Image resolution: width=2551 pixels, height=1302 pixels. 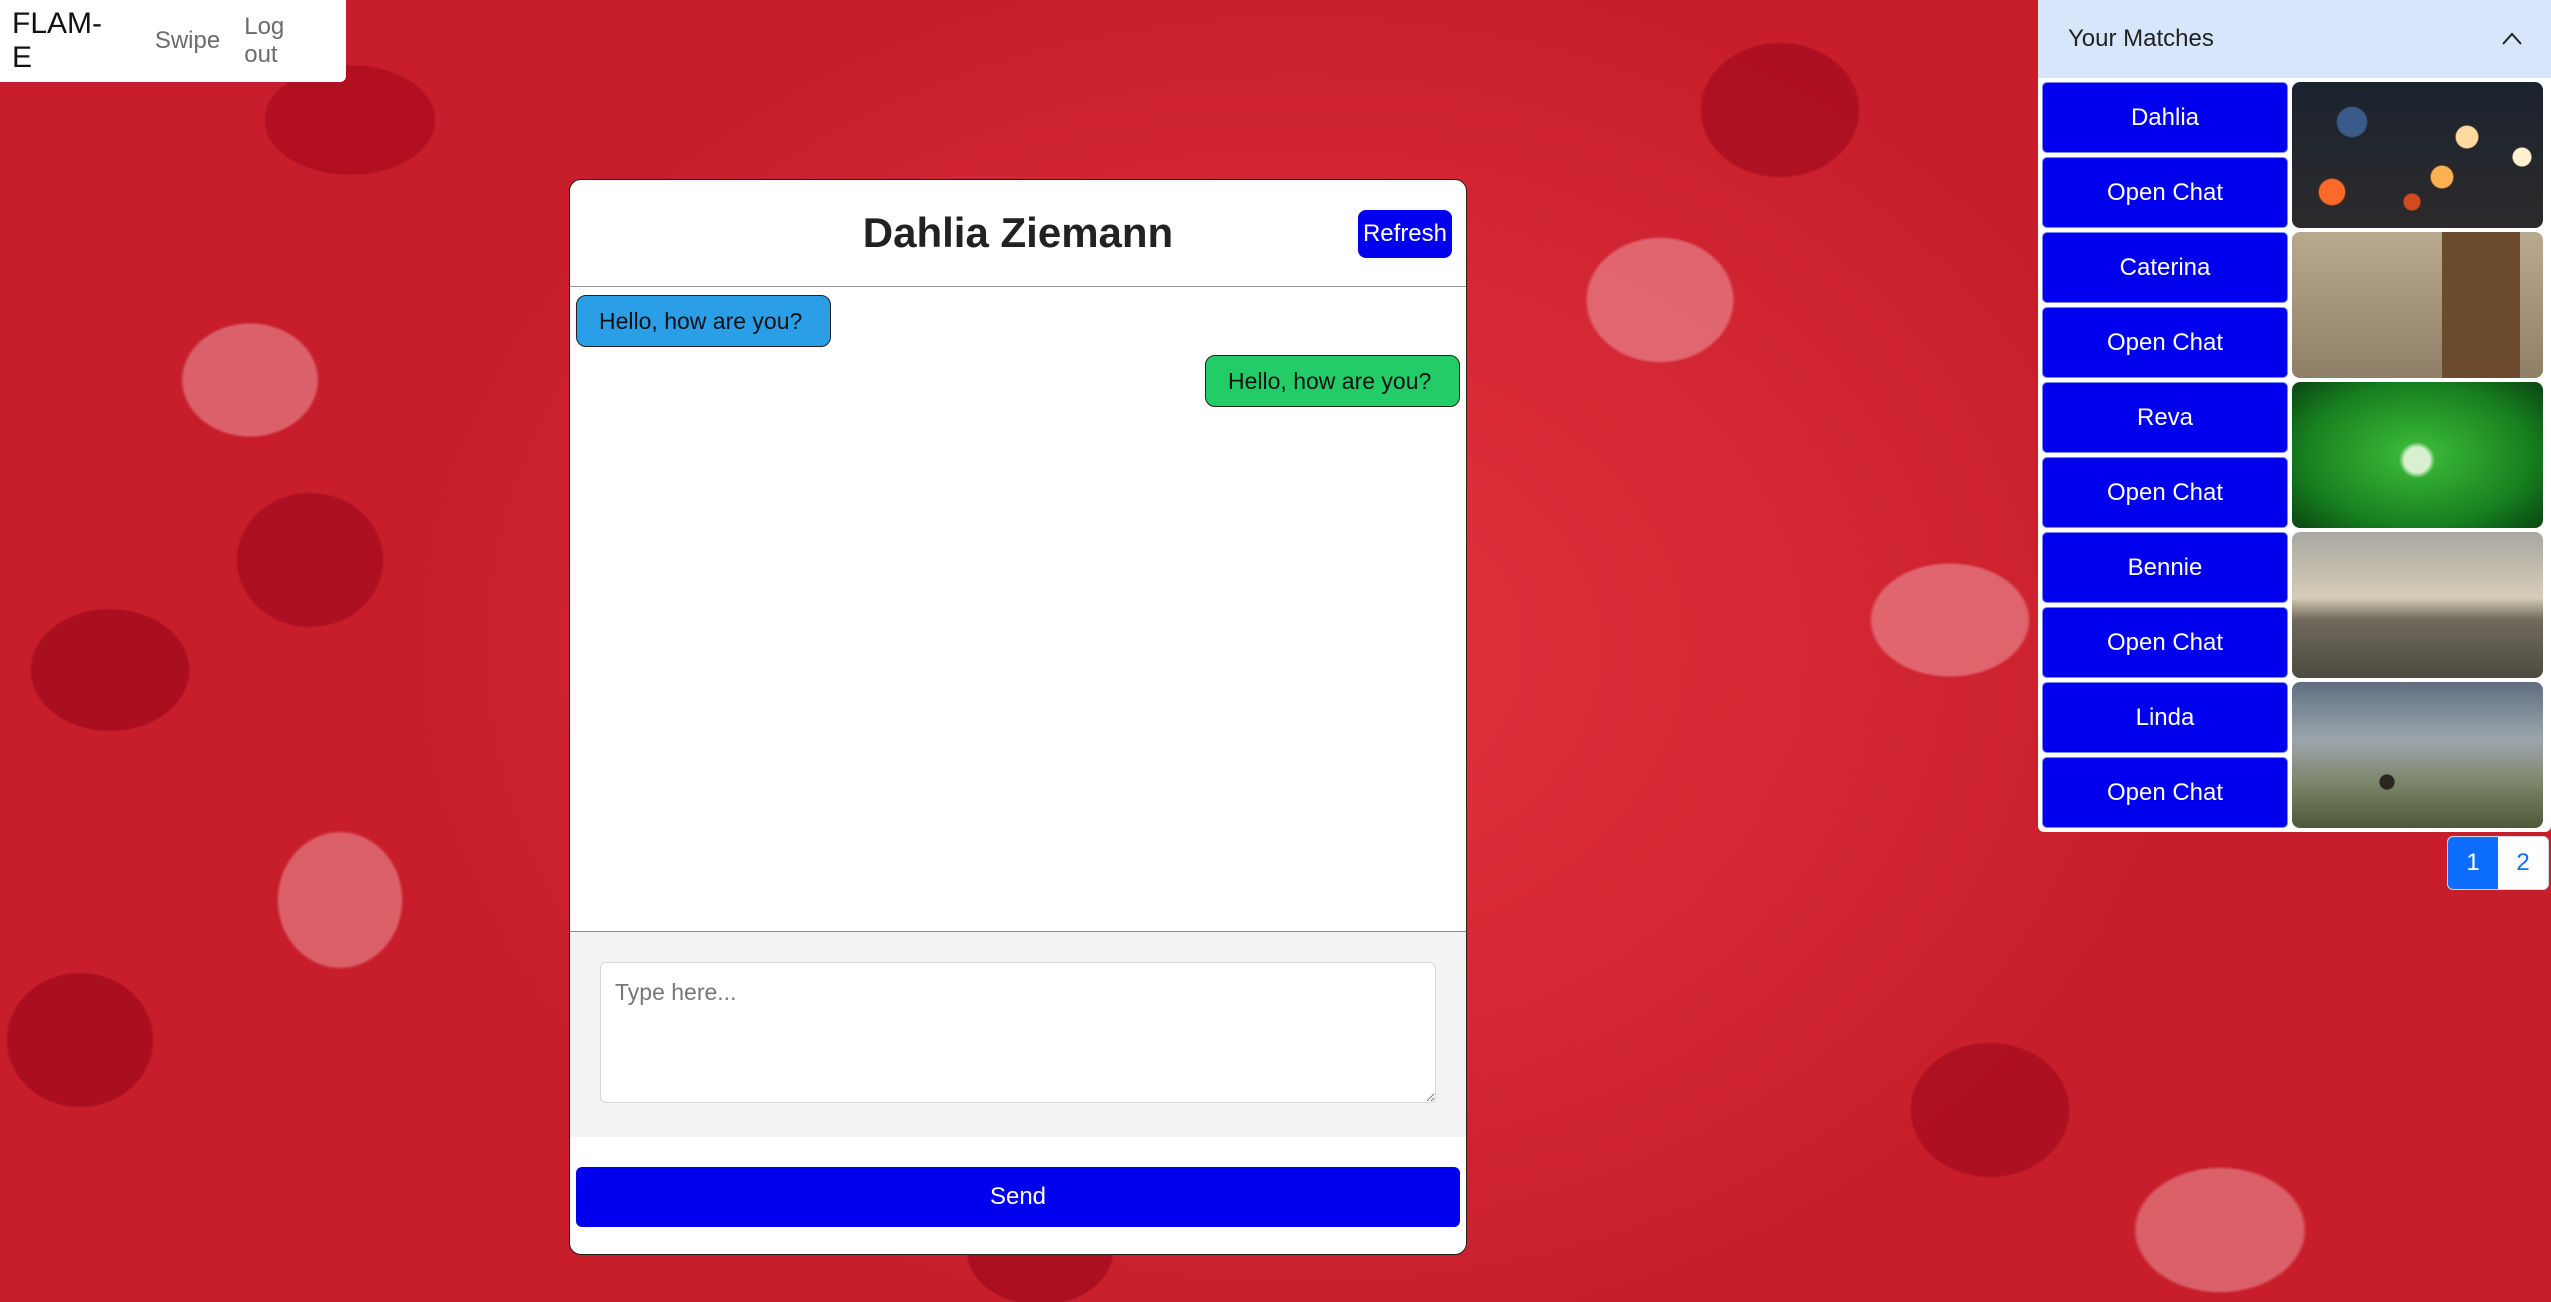 I want to click on match-name-button: Caterina, so click(x=2165, y=267).